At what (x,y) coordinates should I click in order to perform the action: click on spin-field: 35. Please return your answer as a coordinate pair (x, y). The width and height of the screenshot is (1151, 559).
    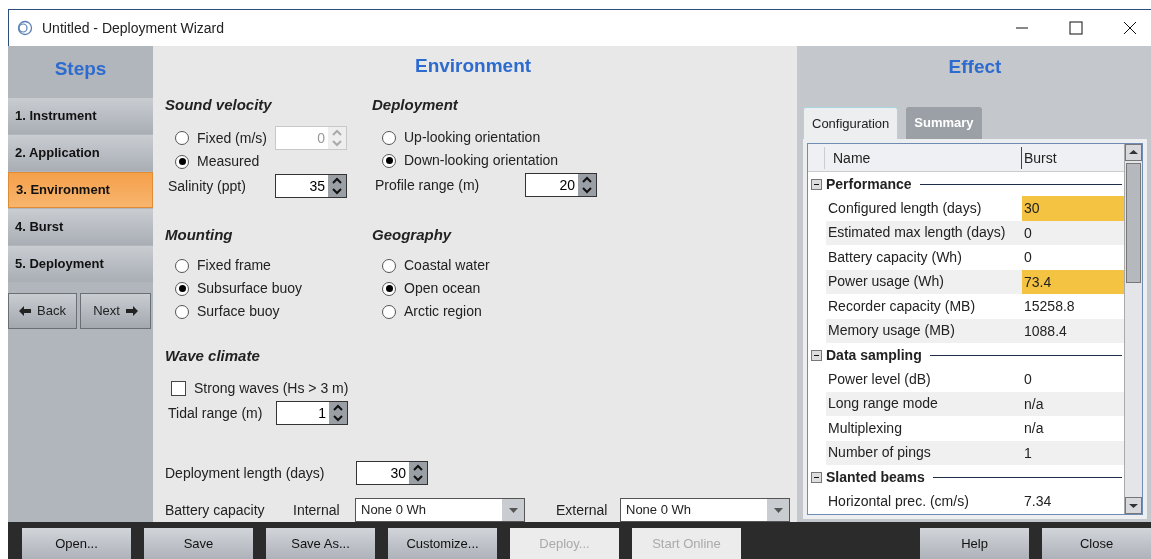
    Looking at the image, I should click on (311, 186).